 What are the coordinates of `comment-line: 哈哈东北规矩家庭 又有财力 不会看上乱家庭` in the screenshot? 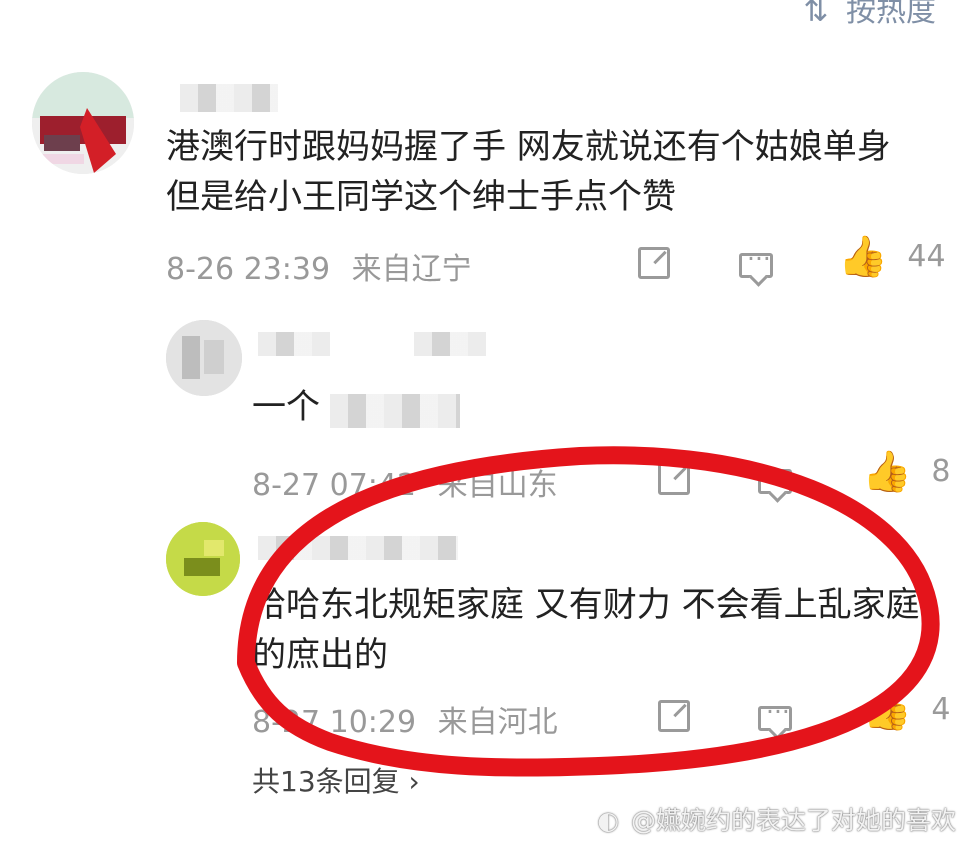 It's located at (586, 605).